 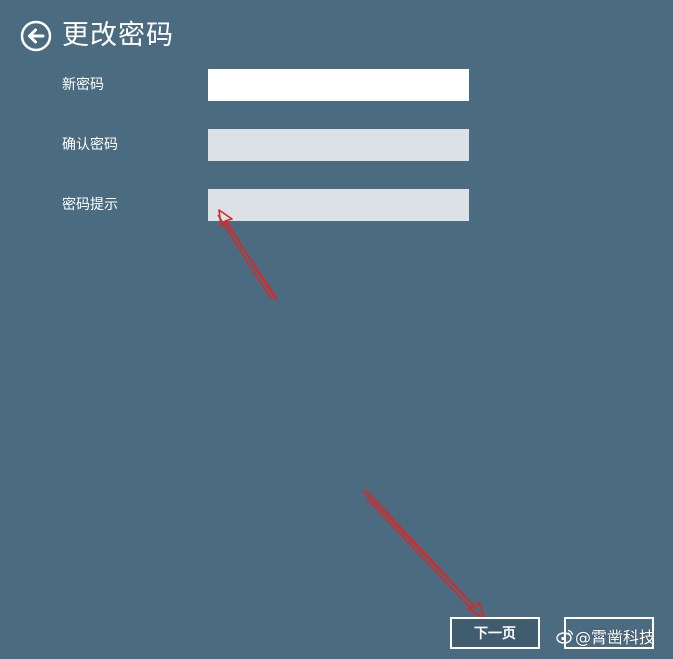 I want to click on watermark-text: @霄凿科技, so click(x=615, y=637).